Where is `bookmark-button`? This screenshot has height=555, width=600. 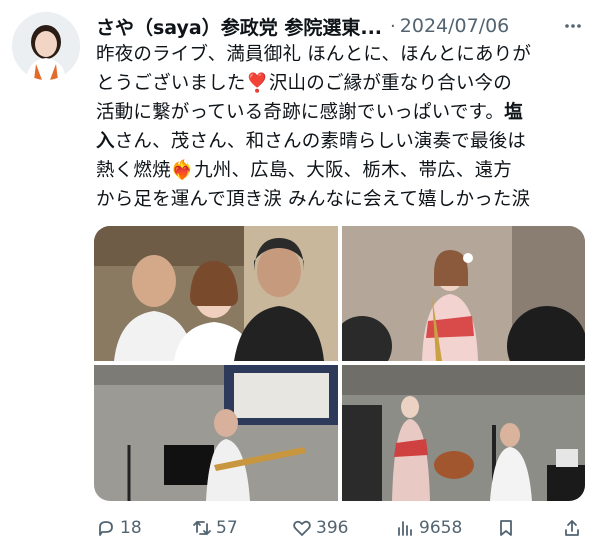
bookmark-button is located at coordinates (508, 528).